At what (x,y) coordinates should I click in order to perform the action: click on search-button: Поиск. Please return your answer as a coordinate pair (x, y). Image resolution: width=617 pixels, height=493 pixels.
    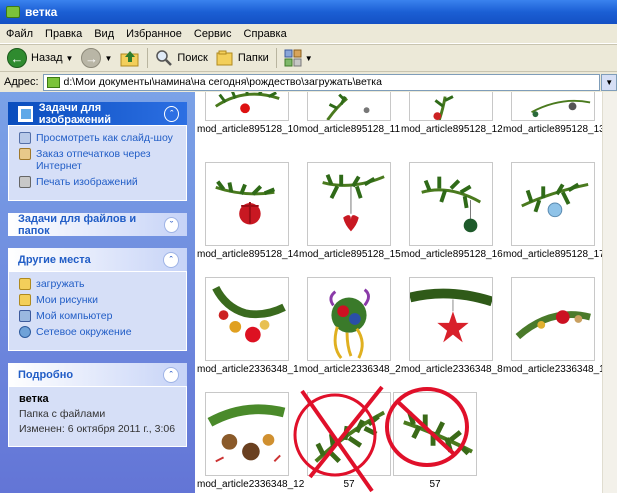
    Looking at the image, I should click on (181, 58).